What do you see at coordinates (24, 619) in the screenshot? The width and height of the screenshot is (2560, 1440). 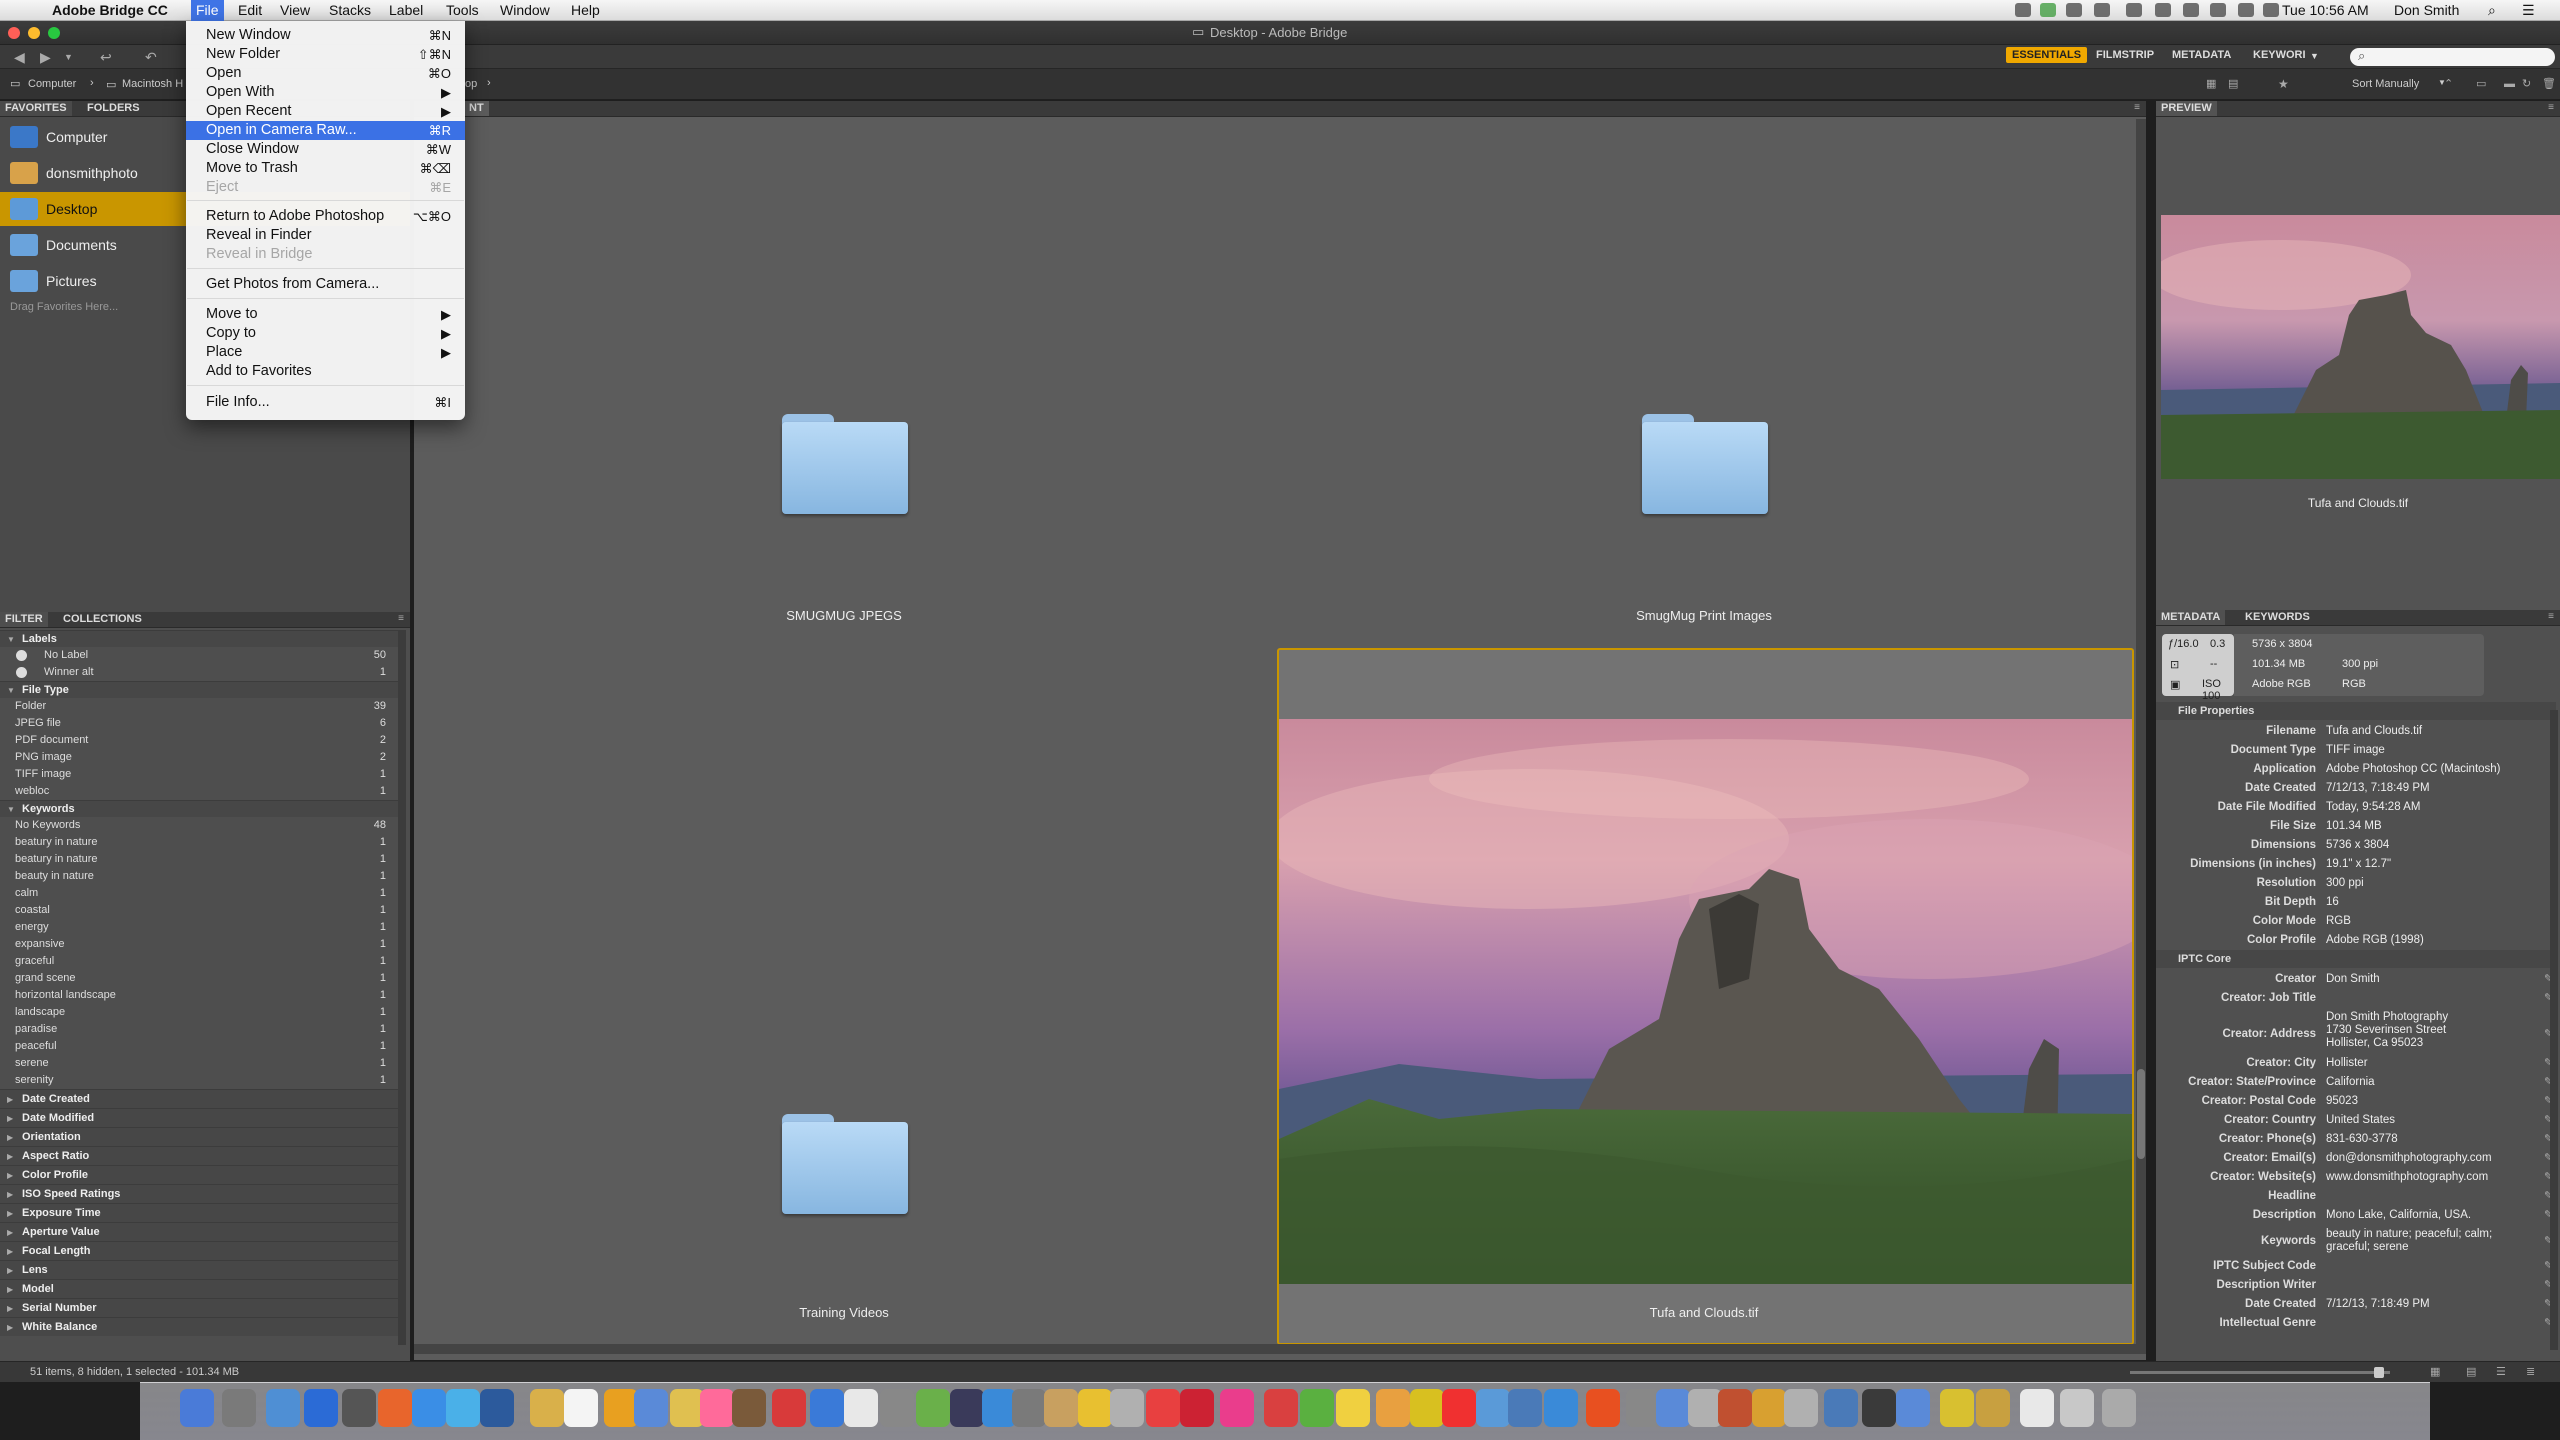 I see `tab-filter: FILTER` at bounding box center [24, 619].